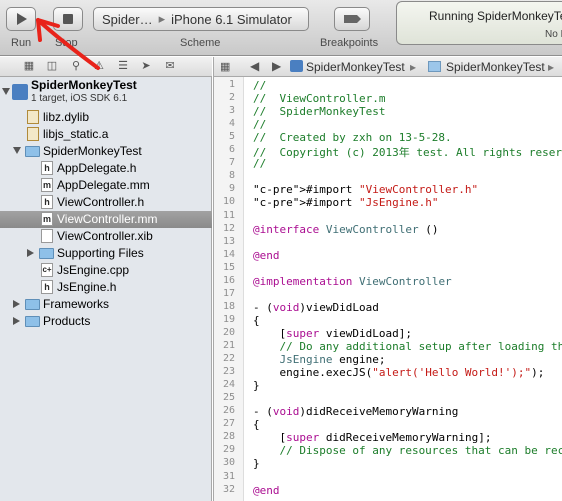 The width and height of the screenshot is (562, 501). What do you see at coordinates (106, 253) in the screenshot?
I see `tree-group: Supporting Files` at bounding box center [106, 253].